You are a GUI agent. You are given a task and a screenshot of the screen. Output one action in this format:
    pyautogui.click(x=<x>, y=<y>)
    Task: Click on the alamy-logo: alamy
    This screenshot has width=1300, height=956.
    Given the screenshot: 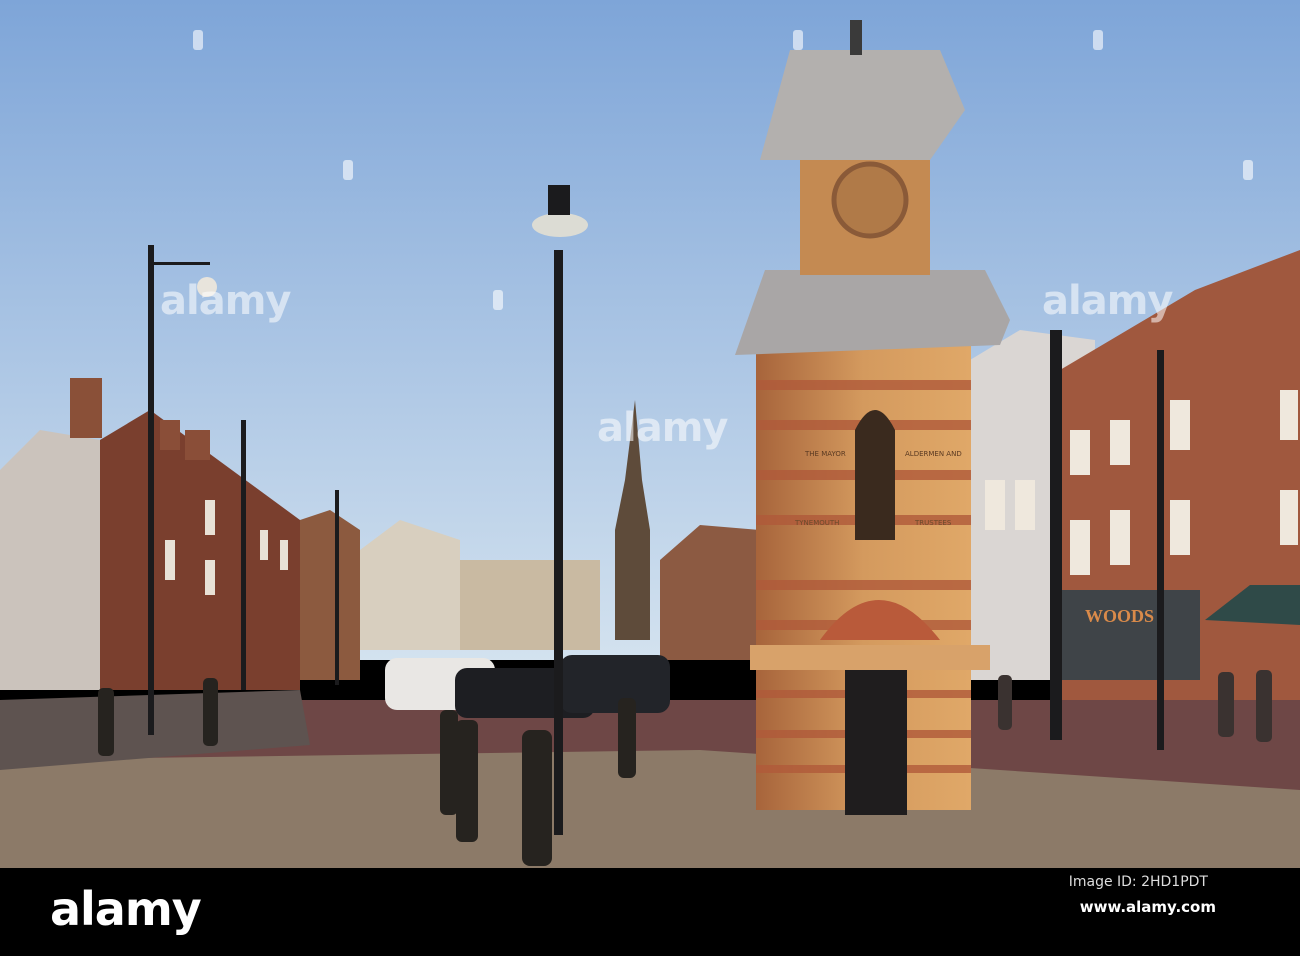 What is the action you would take?
    pyautogui.click(x=126, y=909)
    